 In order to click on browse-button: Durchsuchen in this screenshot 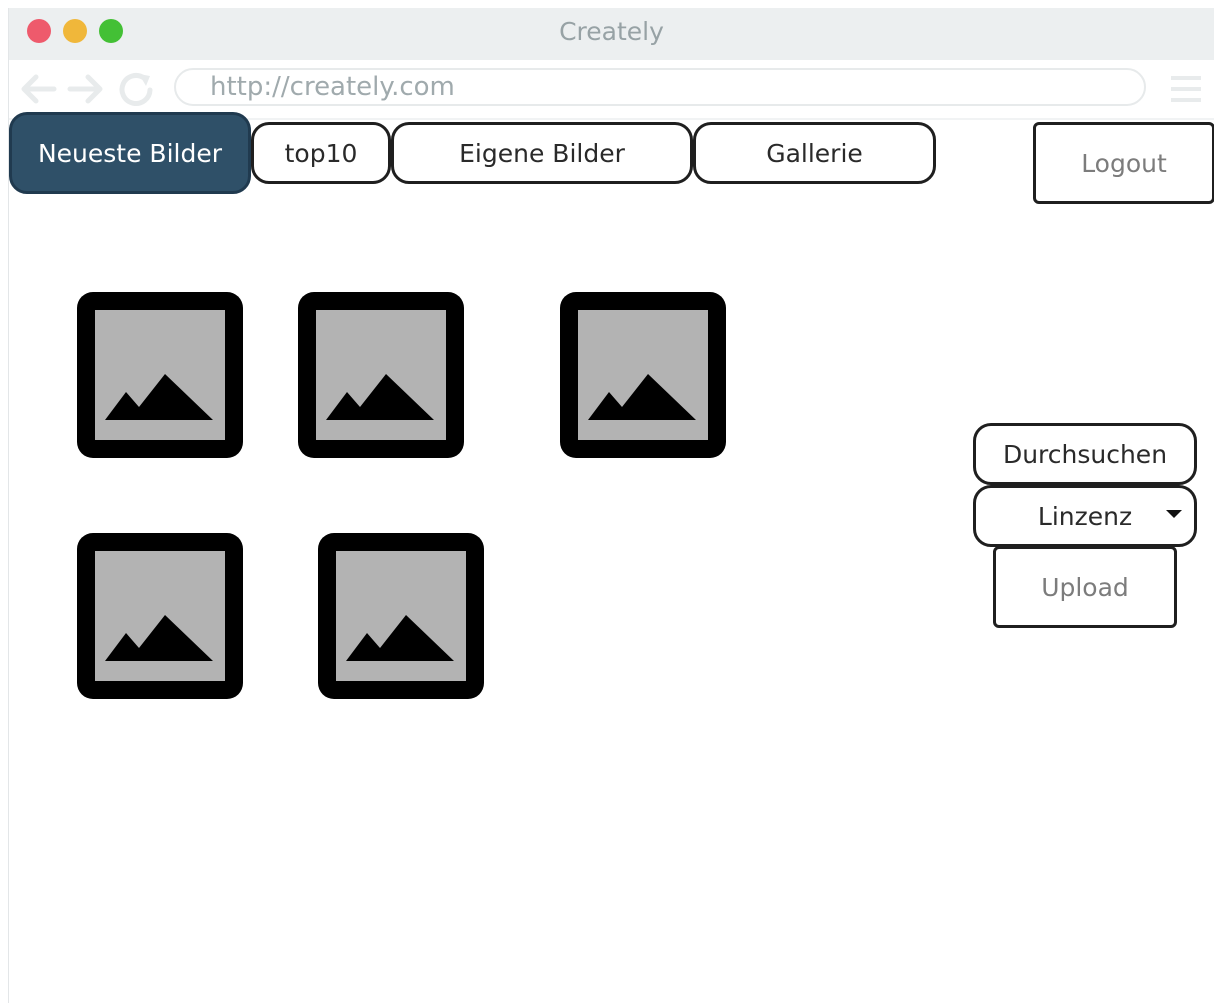, I will do `click(1085, 454)`.